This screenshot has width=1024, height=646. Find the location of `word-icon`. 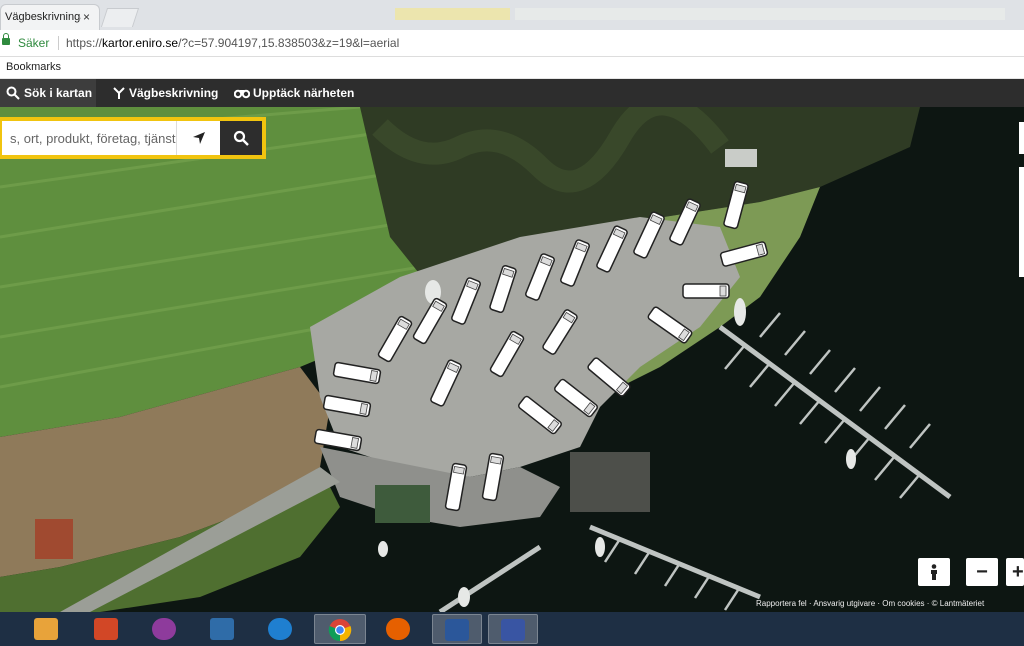

word-icon is located at coordinates (457, 630).